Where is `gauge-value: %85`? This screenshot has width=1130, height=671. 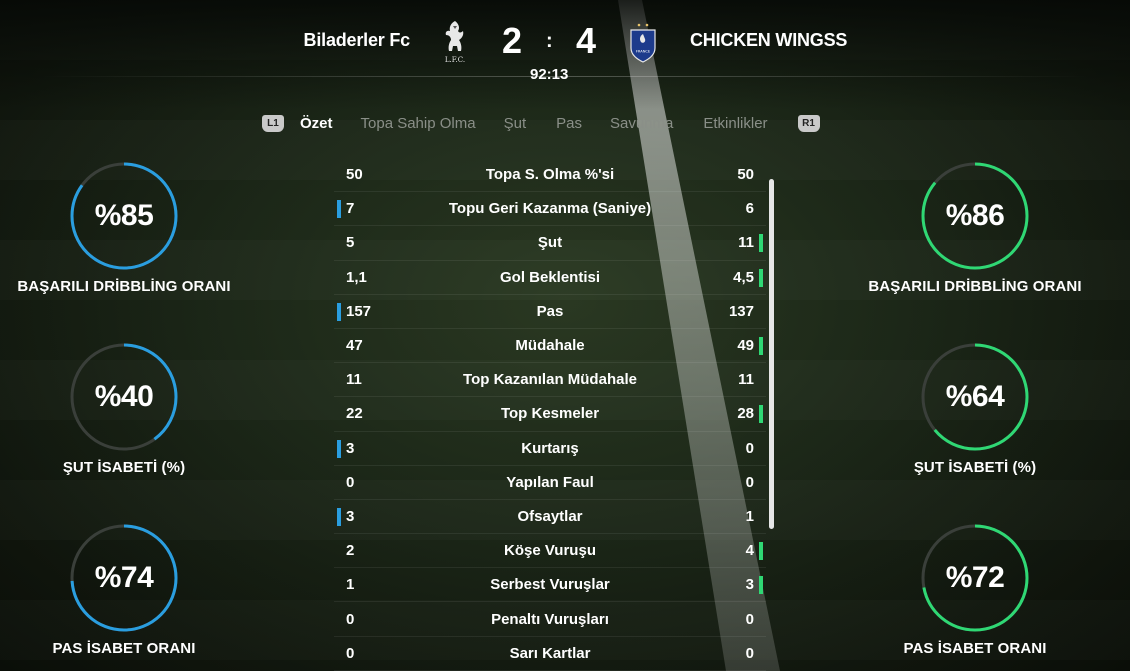
gauge-value: %85 is located at coordinates (124, 215).